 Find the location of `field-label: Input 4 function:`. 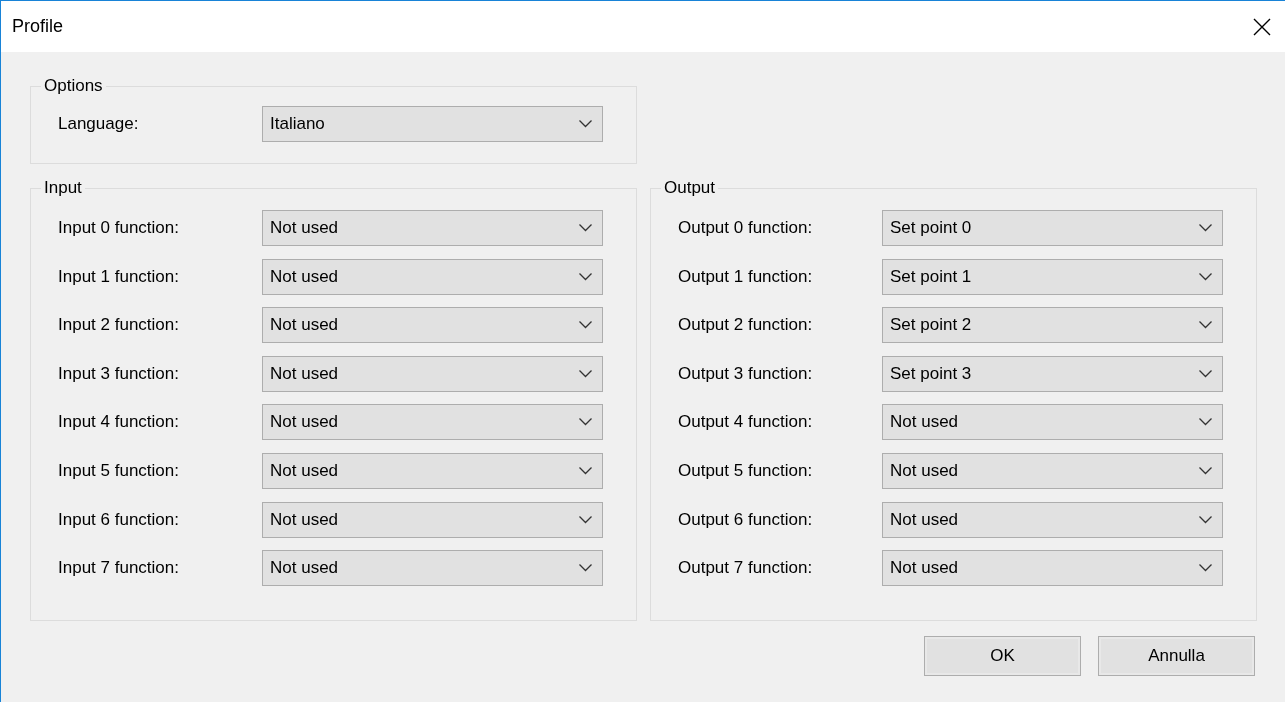

field-label: Input 4 function: is located at coordinates (118, 422).